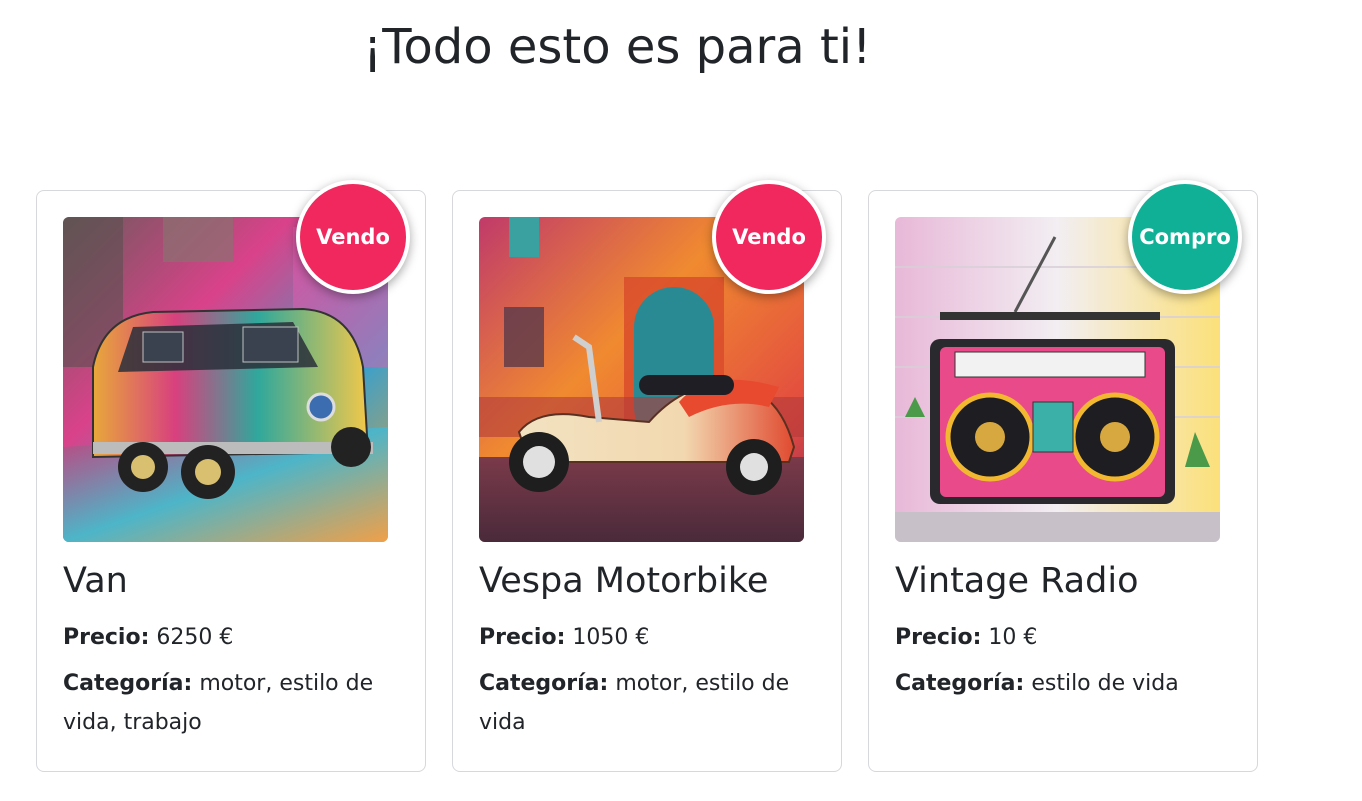 This screenshot has height=801, width=1362. Describe the element at coordinates (1013, 637) in the screenshot. I see `price-value: 10 €` at that location.